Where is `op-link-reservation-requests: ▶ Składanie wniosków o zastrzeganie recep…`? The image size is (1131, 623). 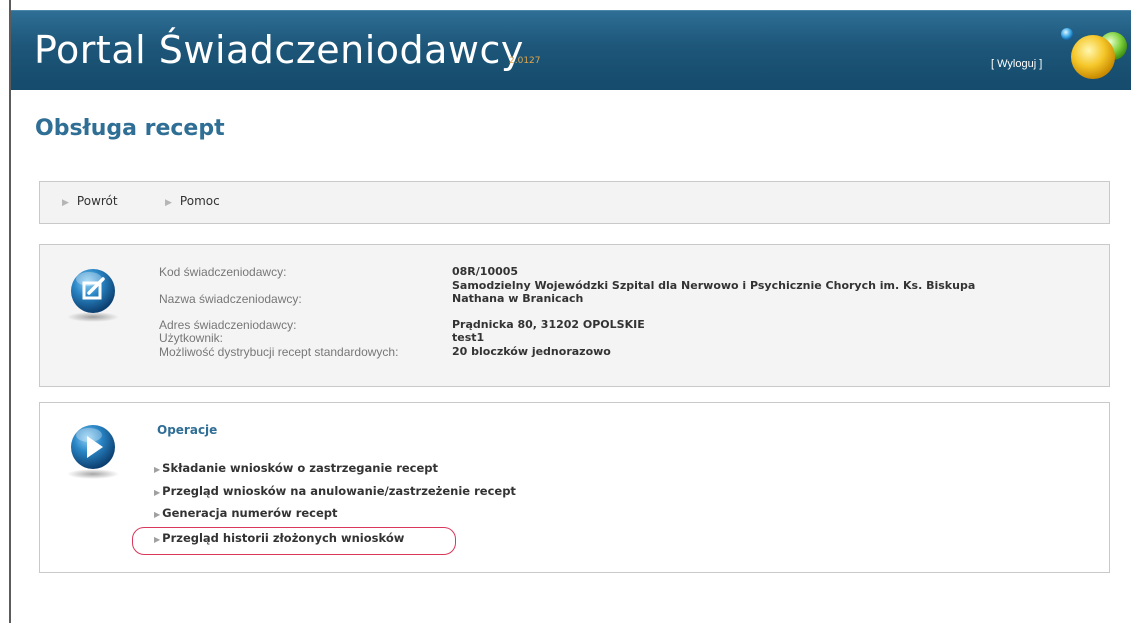
op-link-reservation-requests: ▶ Składanie wniosków o zastrzeganie recep… is located at coordinates (296, 468).